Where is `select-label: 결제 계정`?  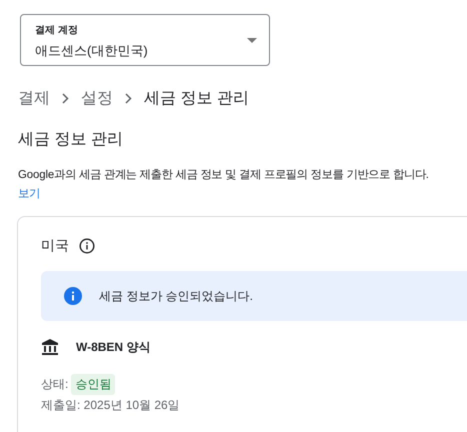
select-label: 결제 계정 is located at coordinates (57, 30).